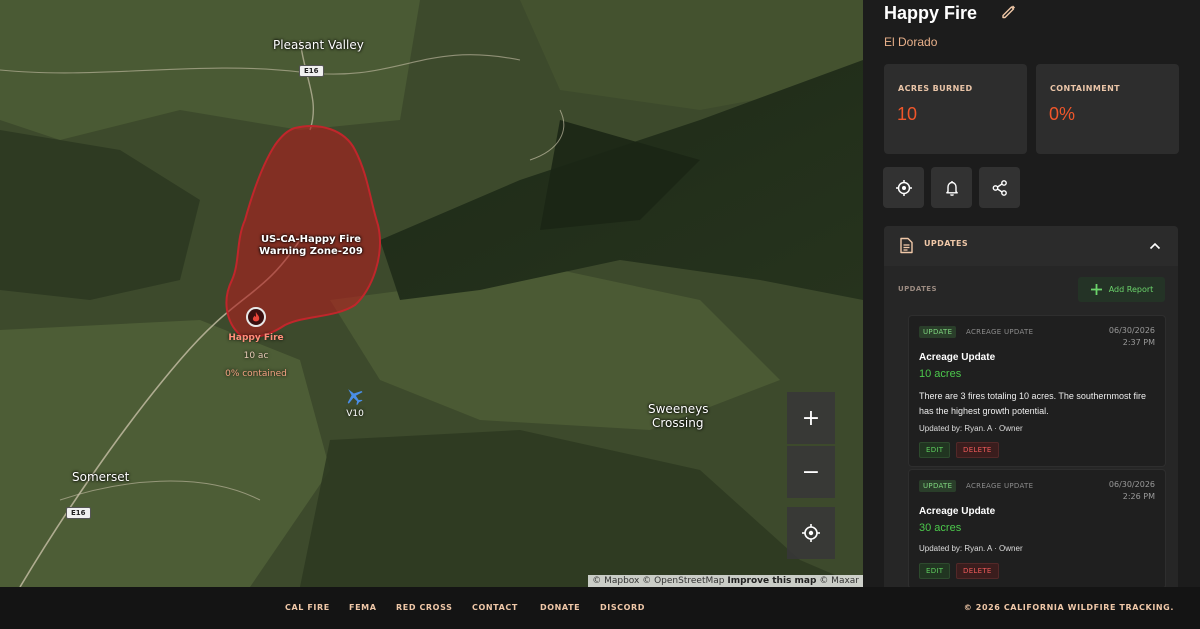 Image resolution: width=1200 pixels, height=629 pixels. What do you see at coordinates (678, 423) in the screenshot?
I see `place-sweeneys-crossing-line2: Crossing` at bounding box center [678, 423].